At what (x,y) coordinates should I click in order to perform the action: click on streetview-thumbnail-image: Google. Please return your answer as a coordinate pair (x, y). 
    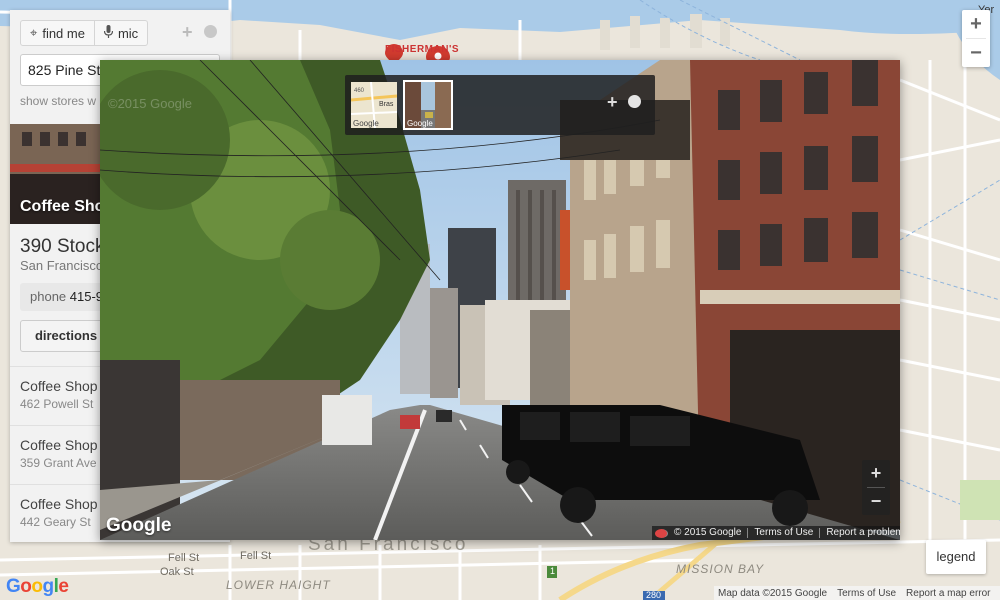
    Looking at the image, I should click on (428, 105).